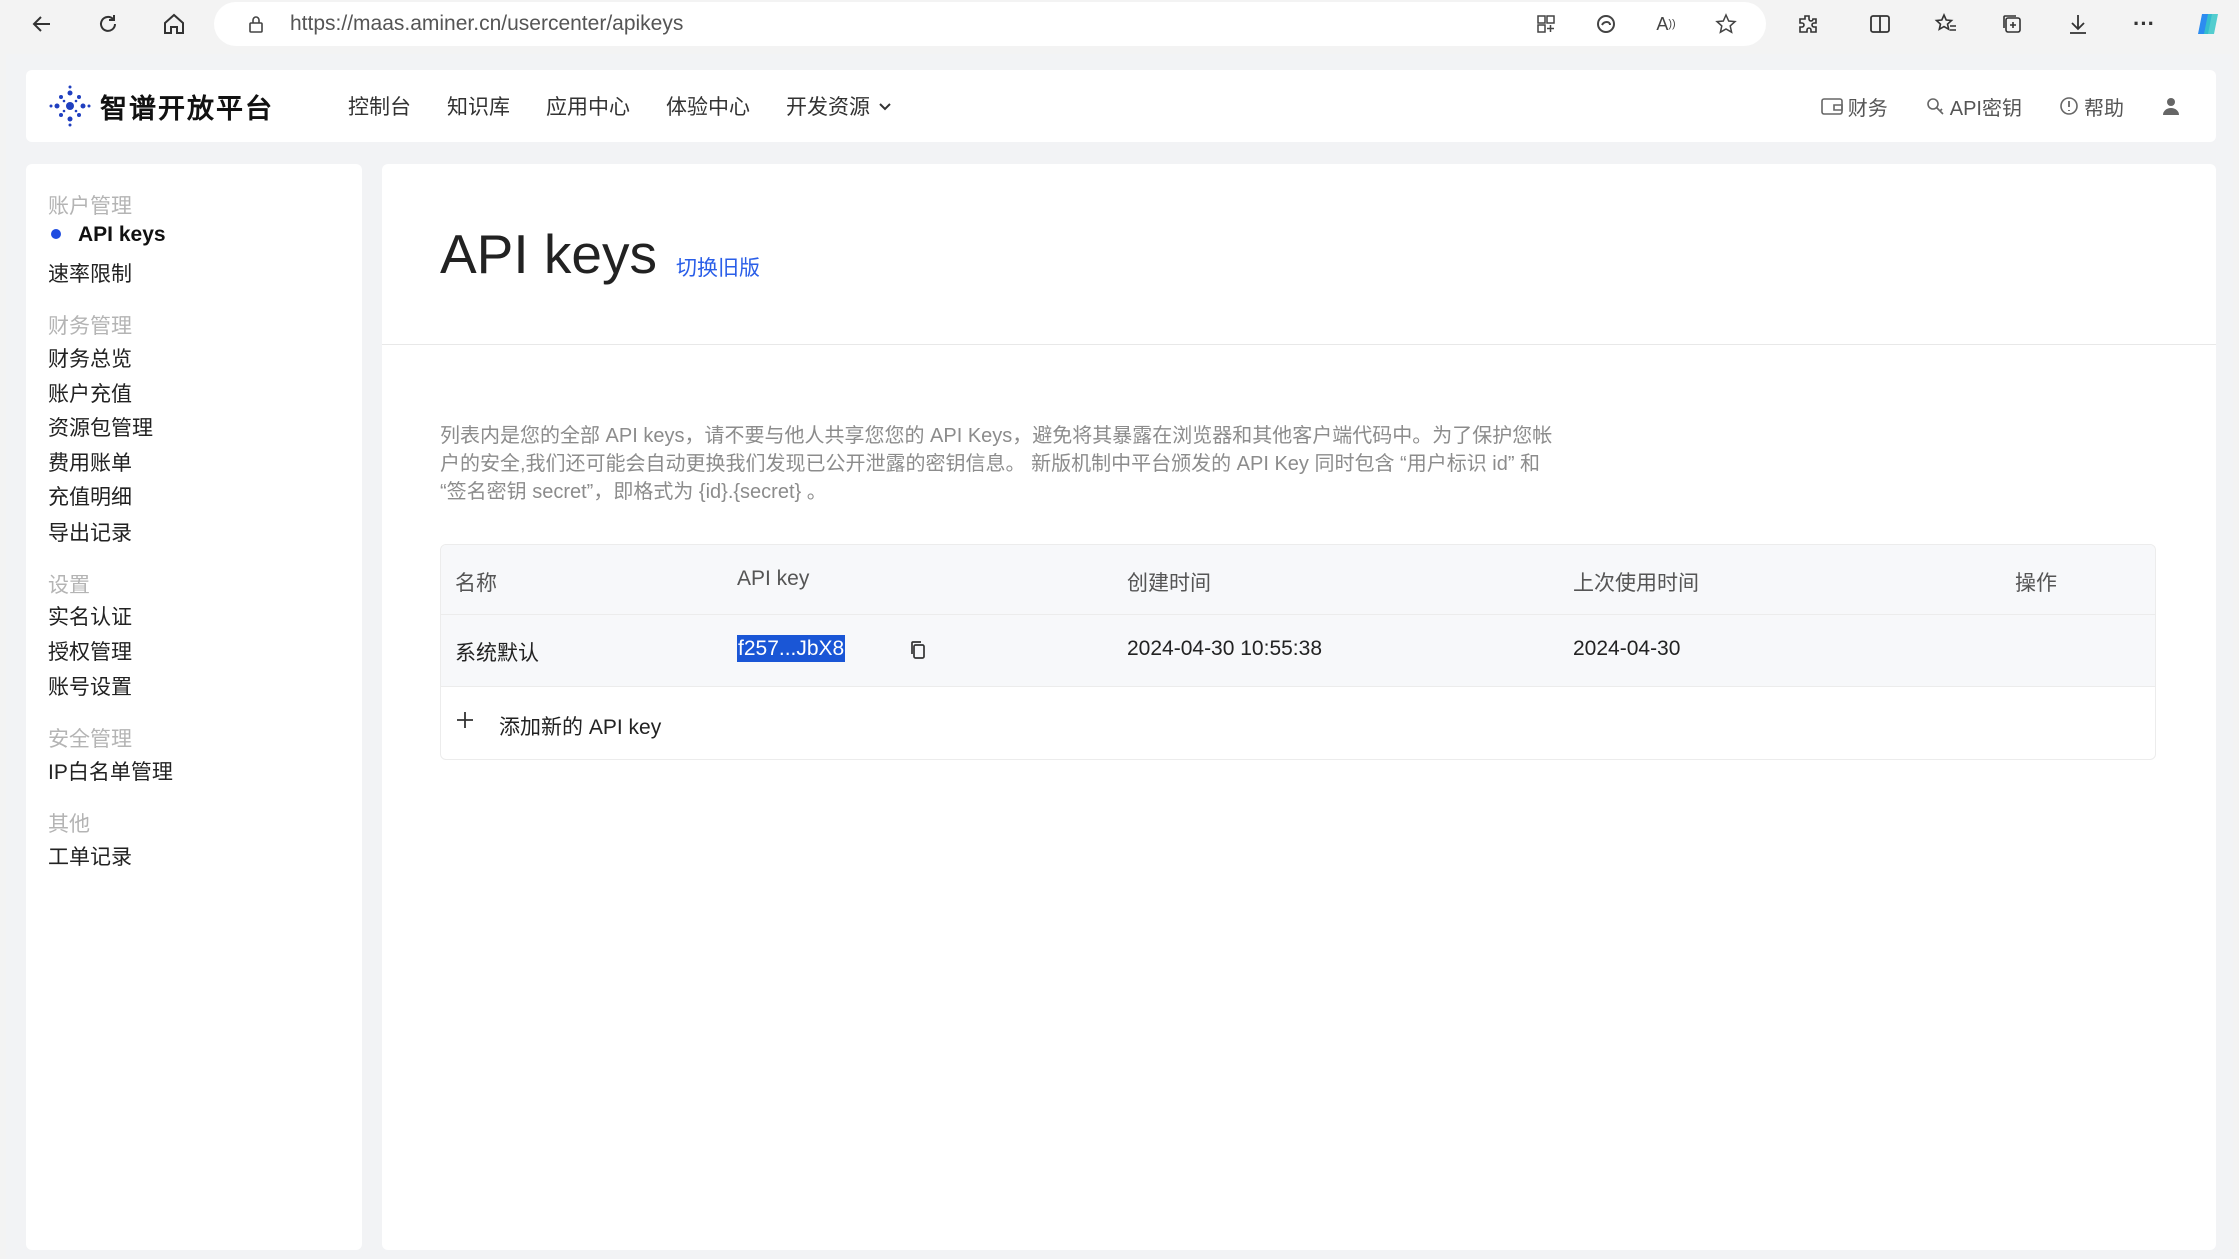 This screenshot has height=1259, width=2239. I want to click on add-api-key-label: 添加新的 API key, so click(580, 727).